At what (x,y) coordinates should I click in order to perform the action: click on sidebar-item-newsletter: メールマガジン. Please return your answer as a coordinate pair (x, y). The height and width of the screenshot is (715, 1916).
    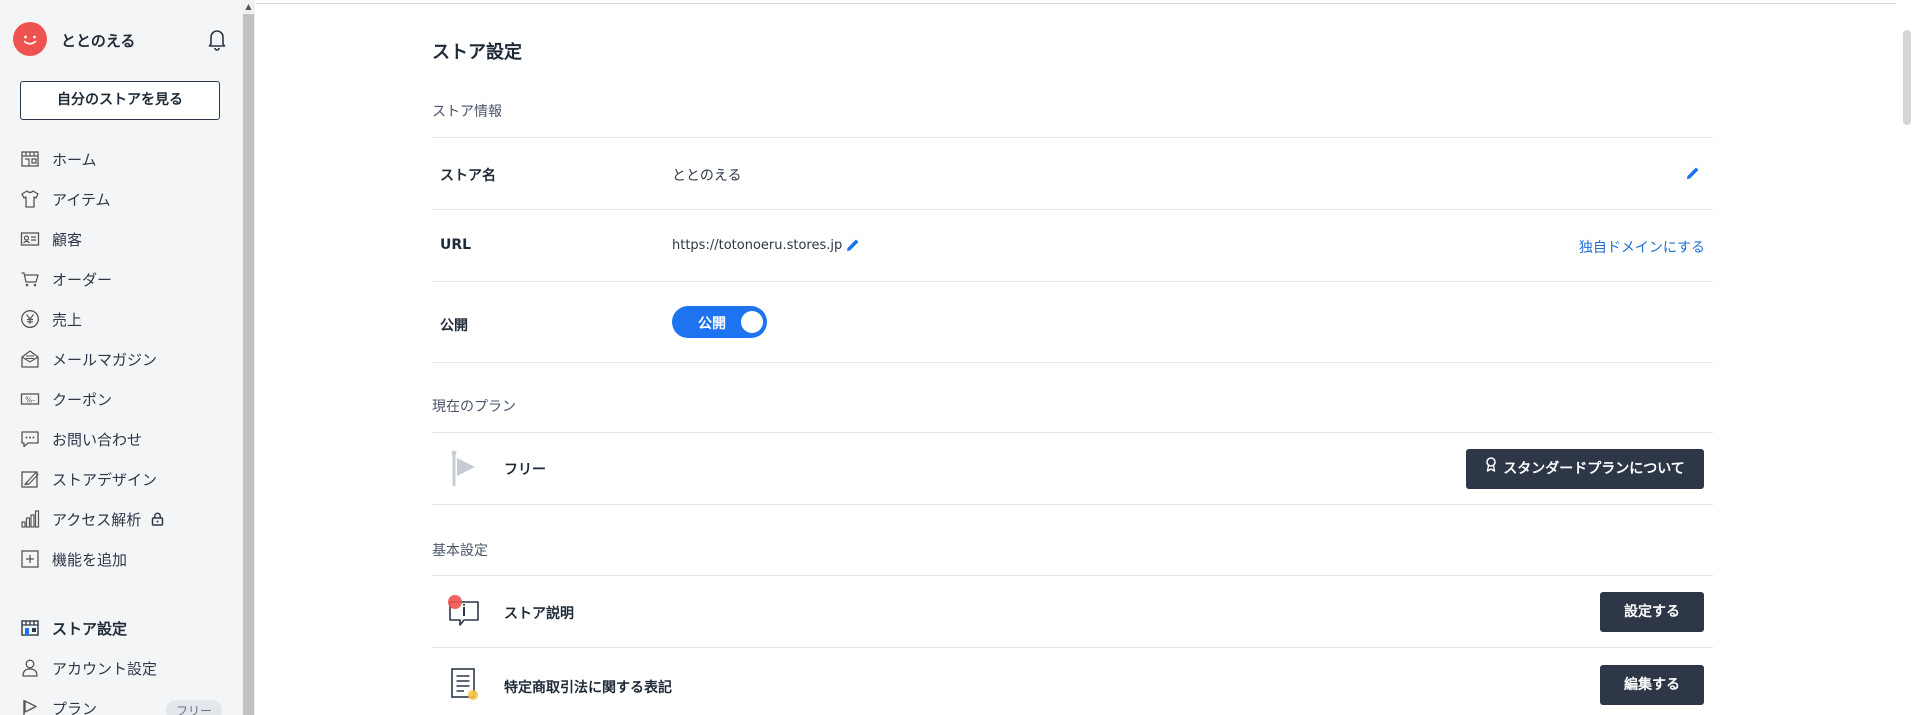
    Looking at the image, I should click on (121, 359).